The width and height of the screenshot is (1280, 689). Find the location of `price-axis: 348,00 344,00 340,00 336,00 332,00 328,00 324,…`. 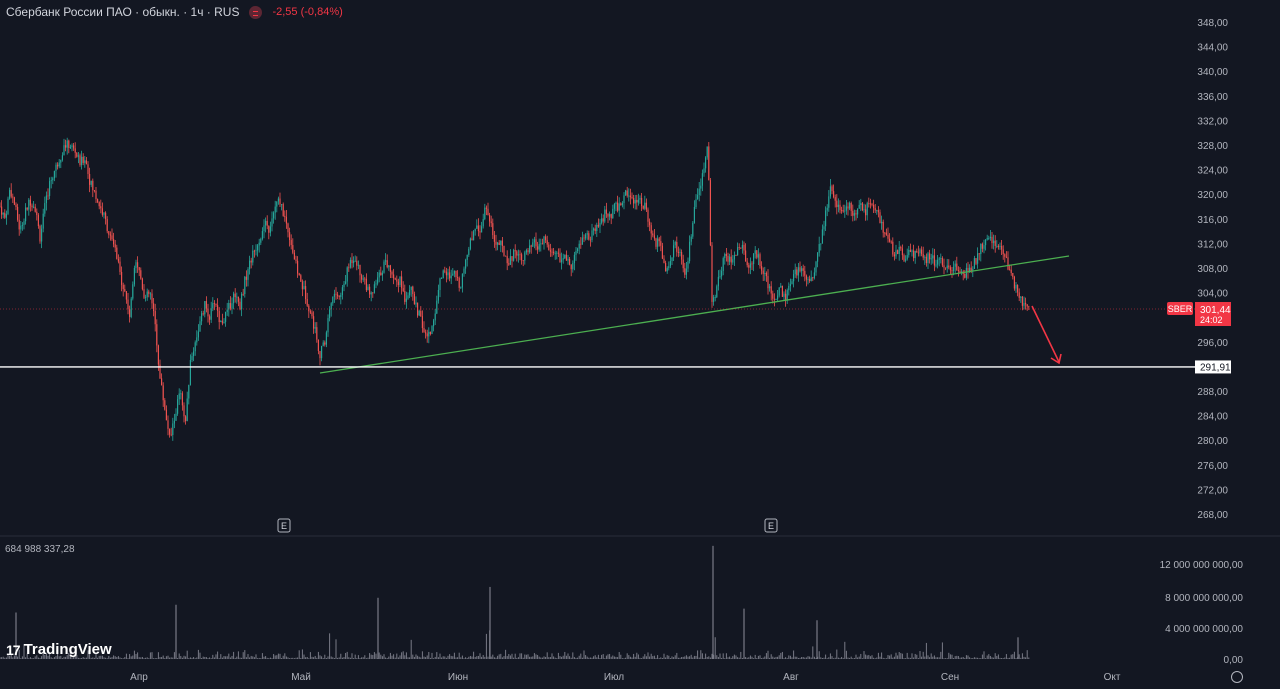

price-axis: 348,00 344,00 340,00 336,00 332,00 328,00 324,… is located at coordinates (1212, 269).